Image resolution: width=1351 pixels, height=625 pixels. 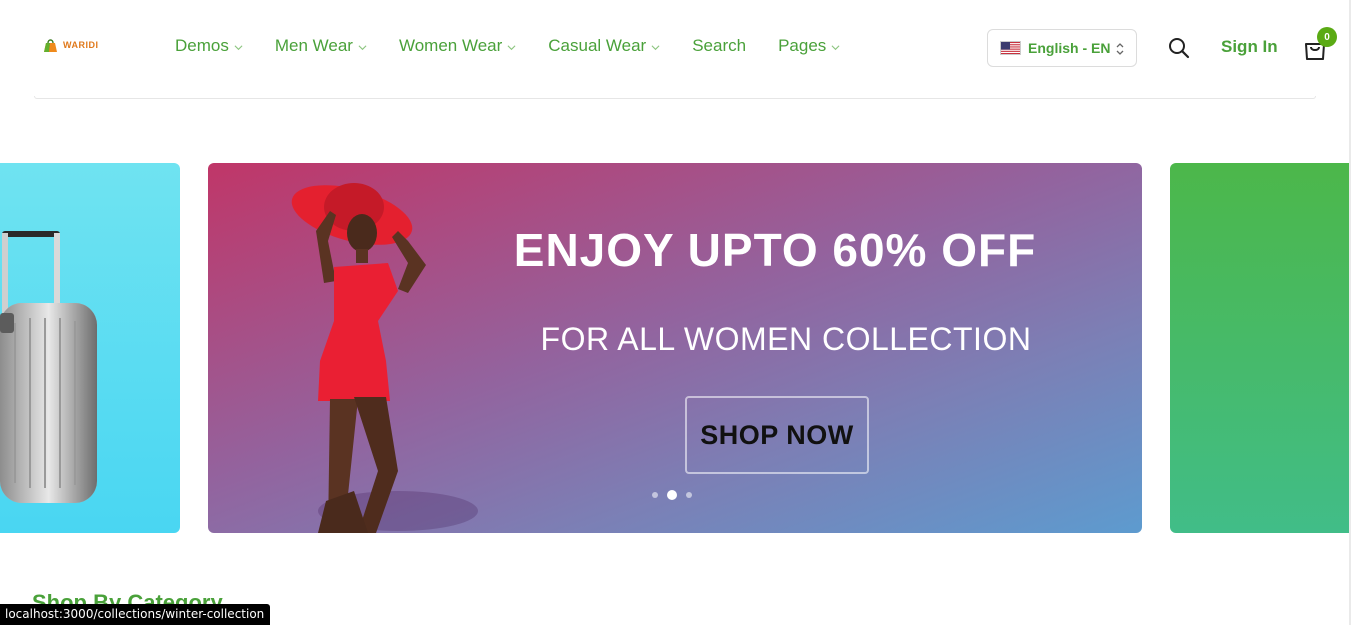 What do you see at coordinates (50, 45) in the screenshot?
I see `shopping-bag-icon` at bounding box center [50, 45].